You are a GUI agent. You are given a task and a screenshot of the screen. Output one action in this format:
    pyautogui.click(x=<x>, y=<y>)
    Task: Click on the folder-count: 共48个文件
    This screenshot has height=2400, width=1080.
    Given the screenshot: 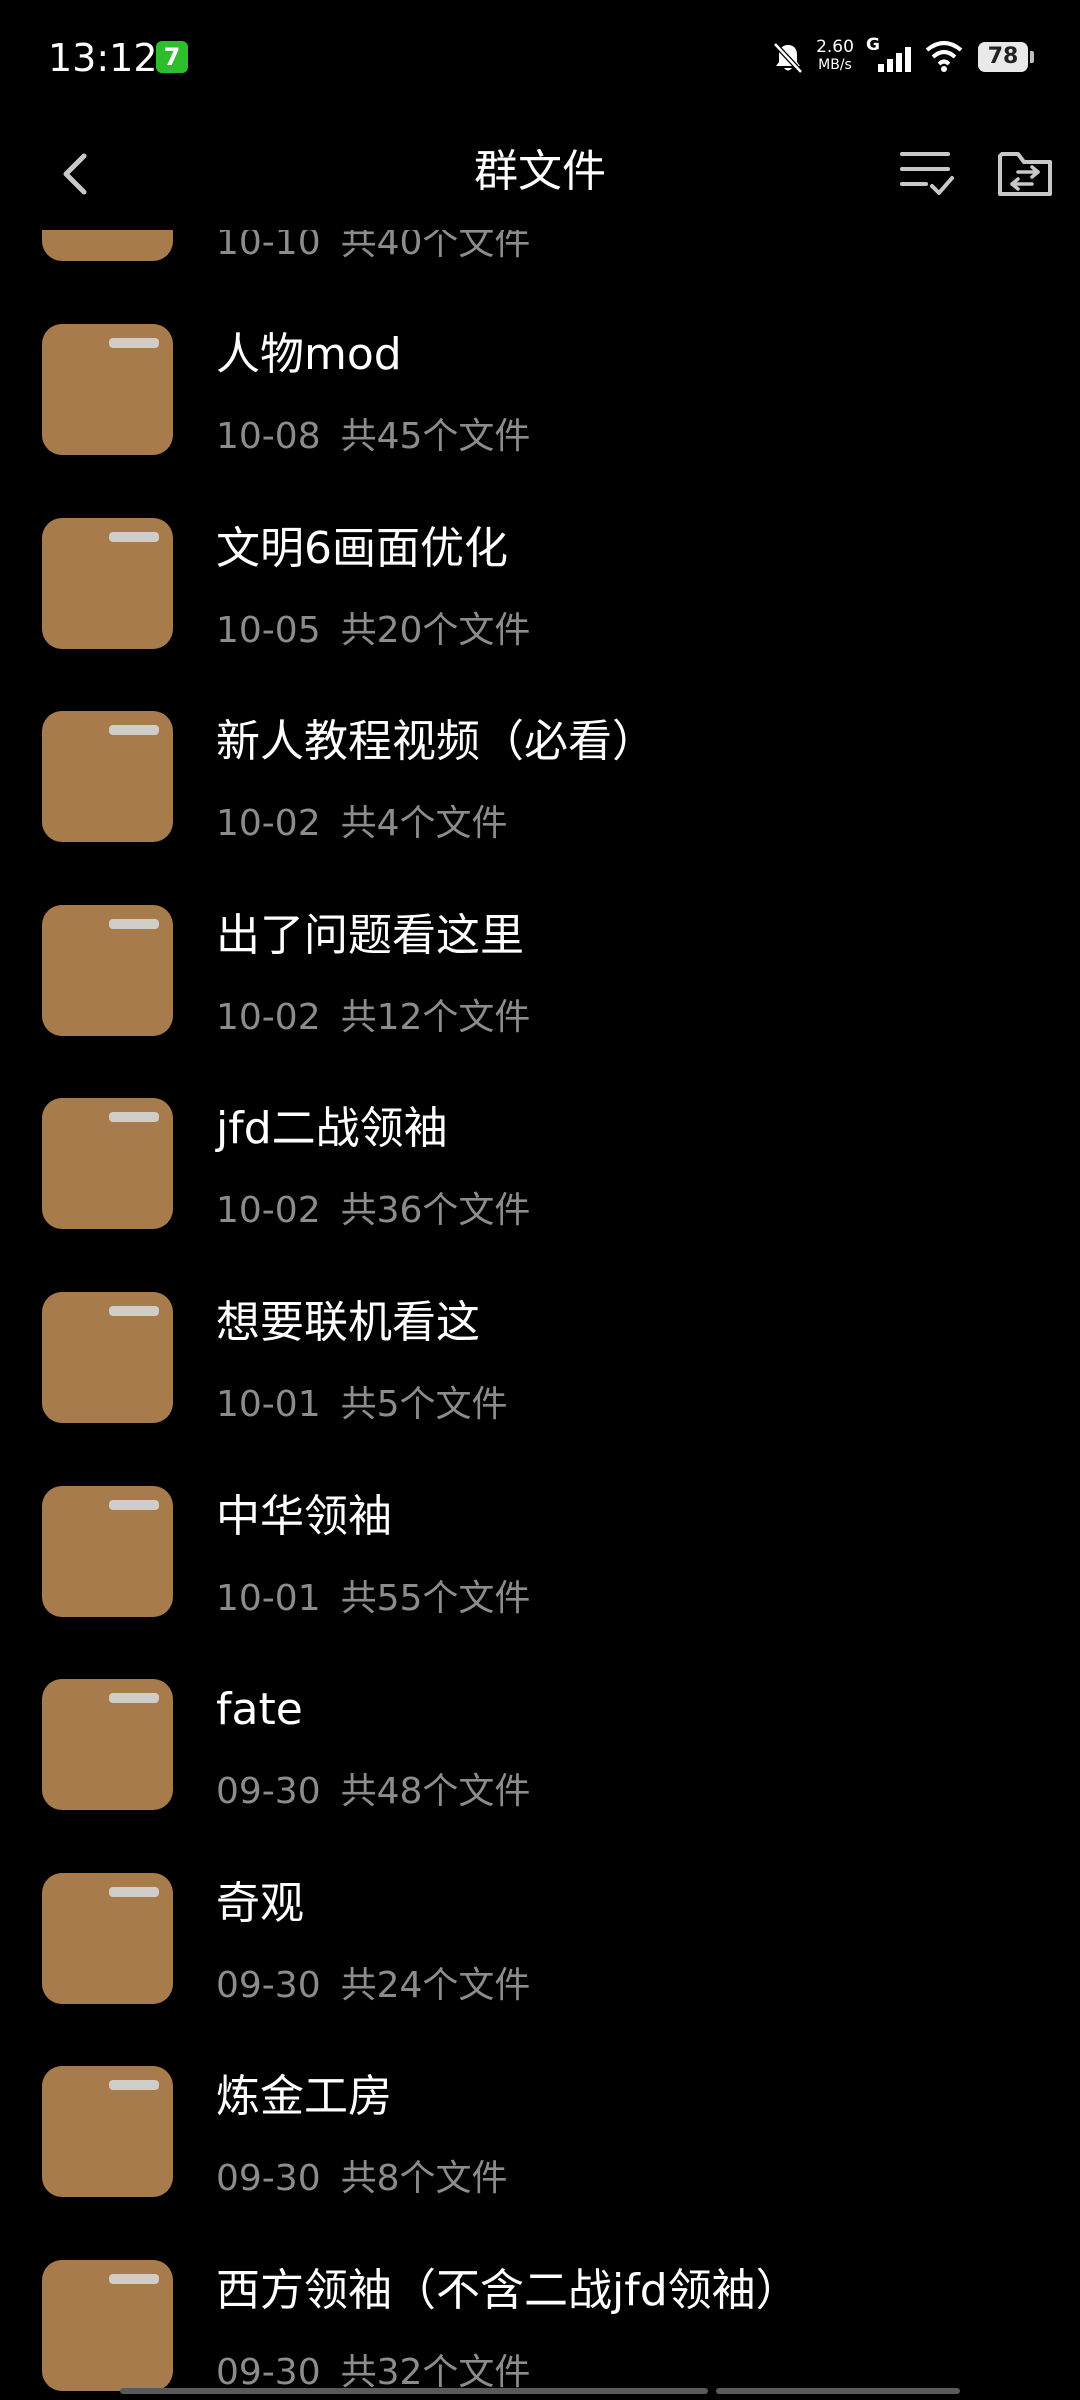 What is the action you would take?
    pyautogui.click(x=435, y=1792)
    